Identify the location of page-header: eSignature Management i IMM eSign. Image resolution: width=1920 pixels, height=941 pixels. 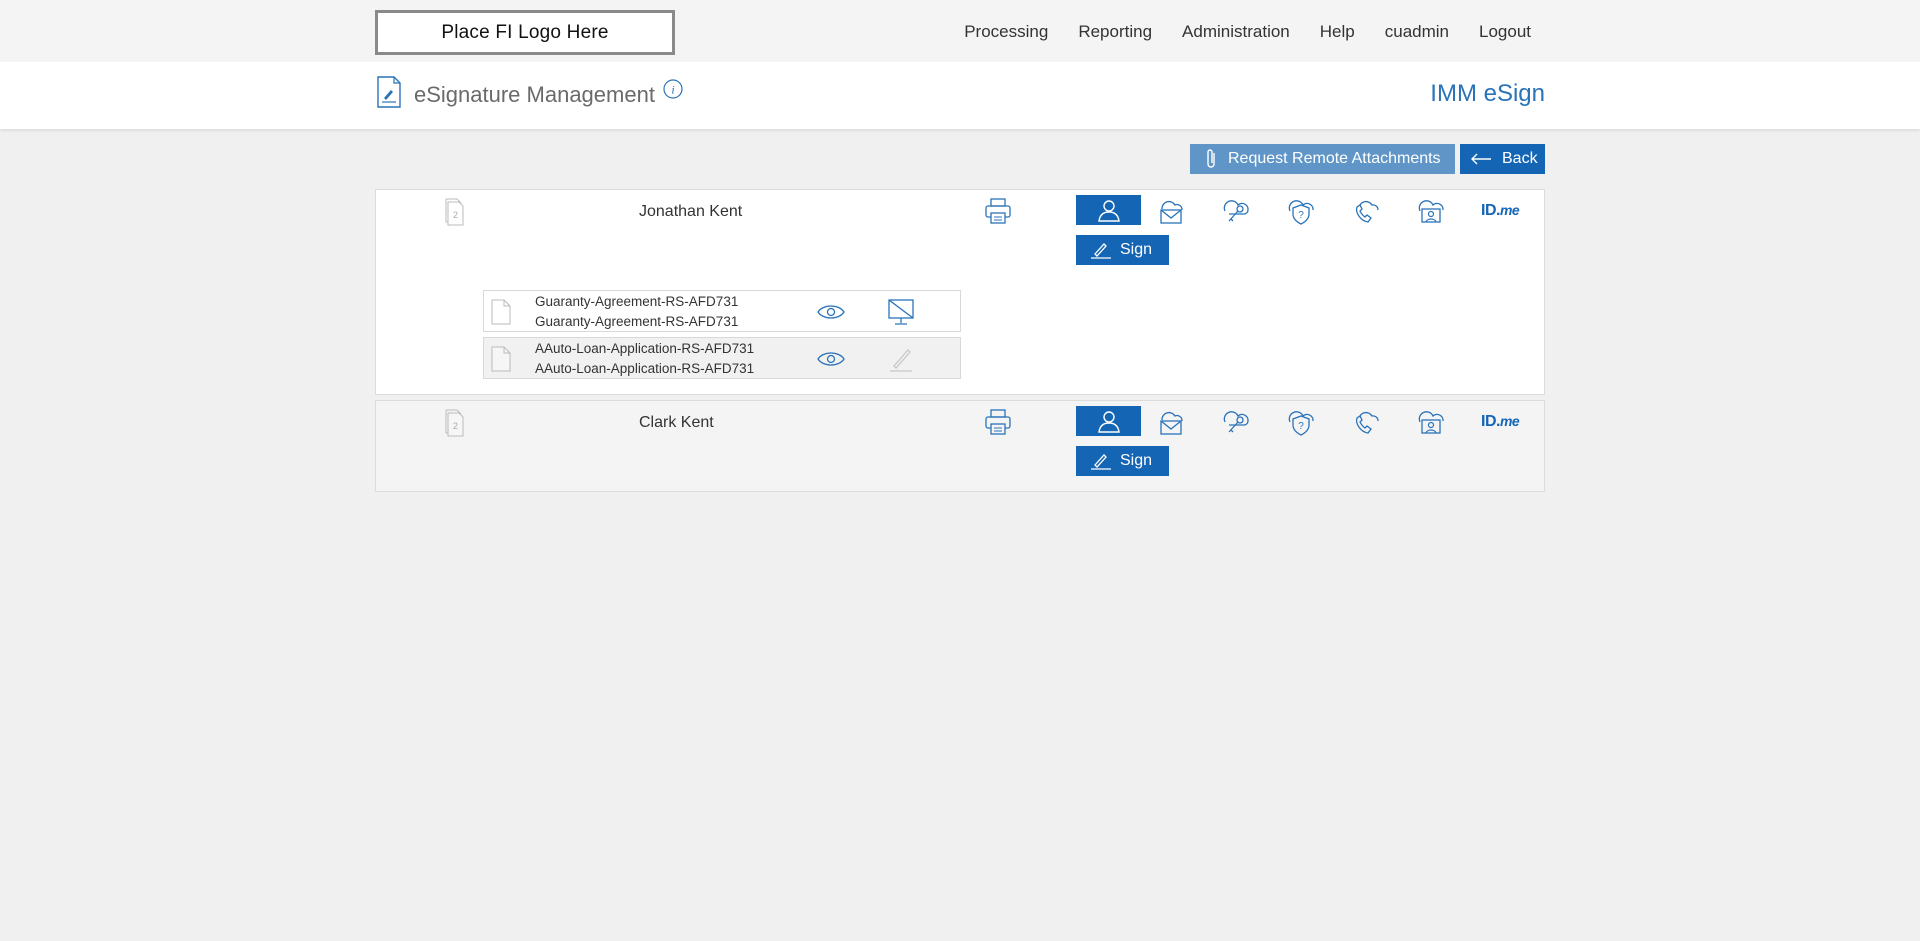
(960, 95).